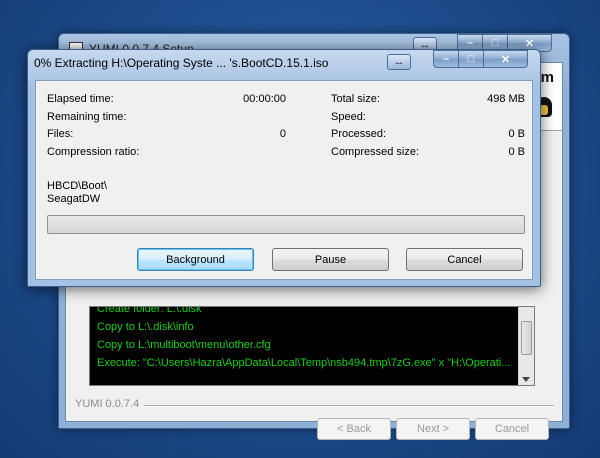  What do you see at coordinates (264, 99) in the screenshot?
I see `elapsed-time-value: 00:00:00` at bounding box center [264, 99].